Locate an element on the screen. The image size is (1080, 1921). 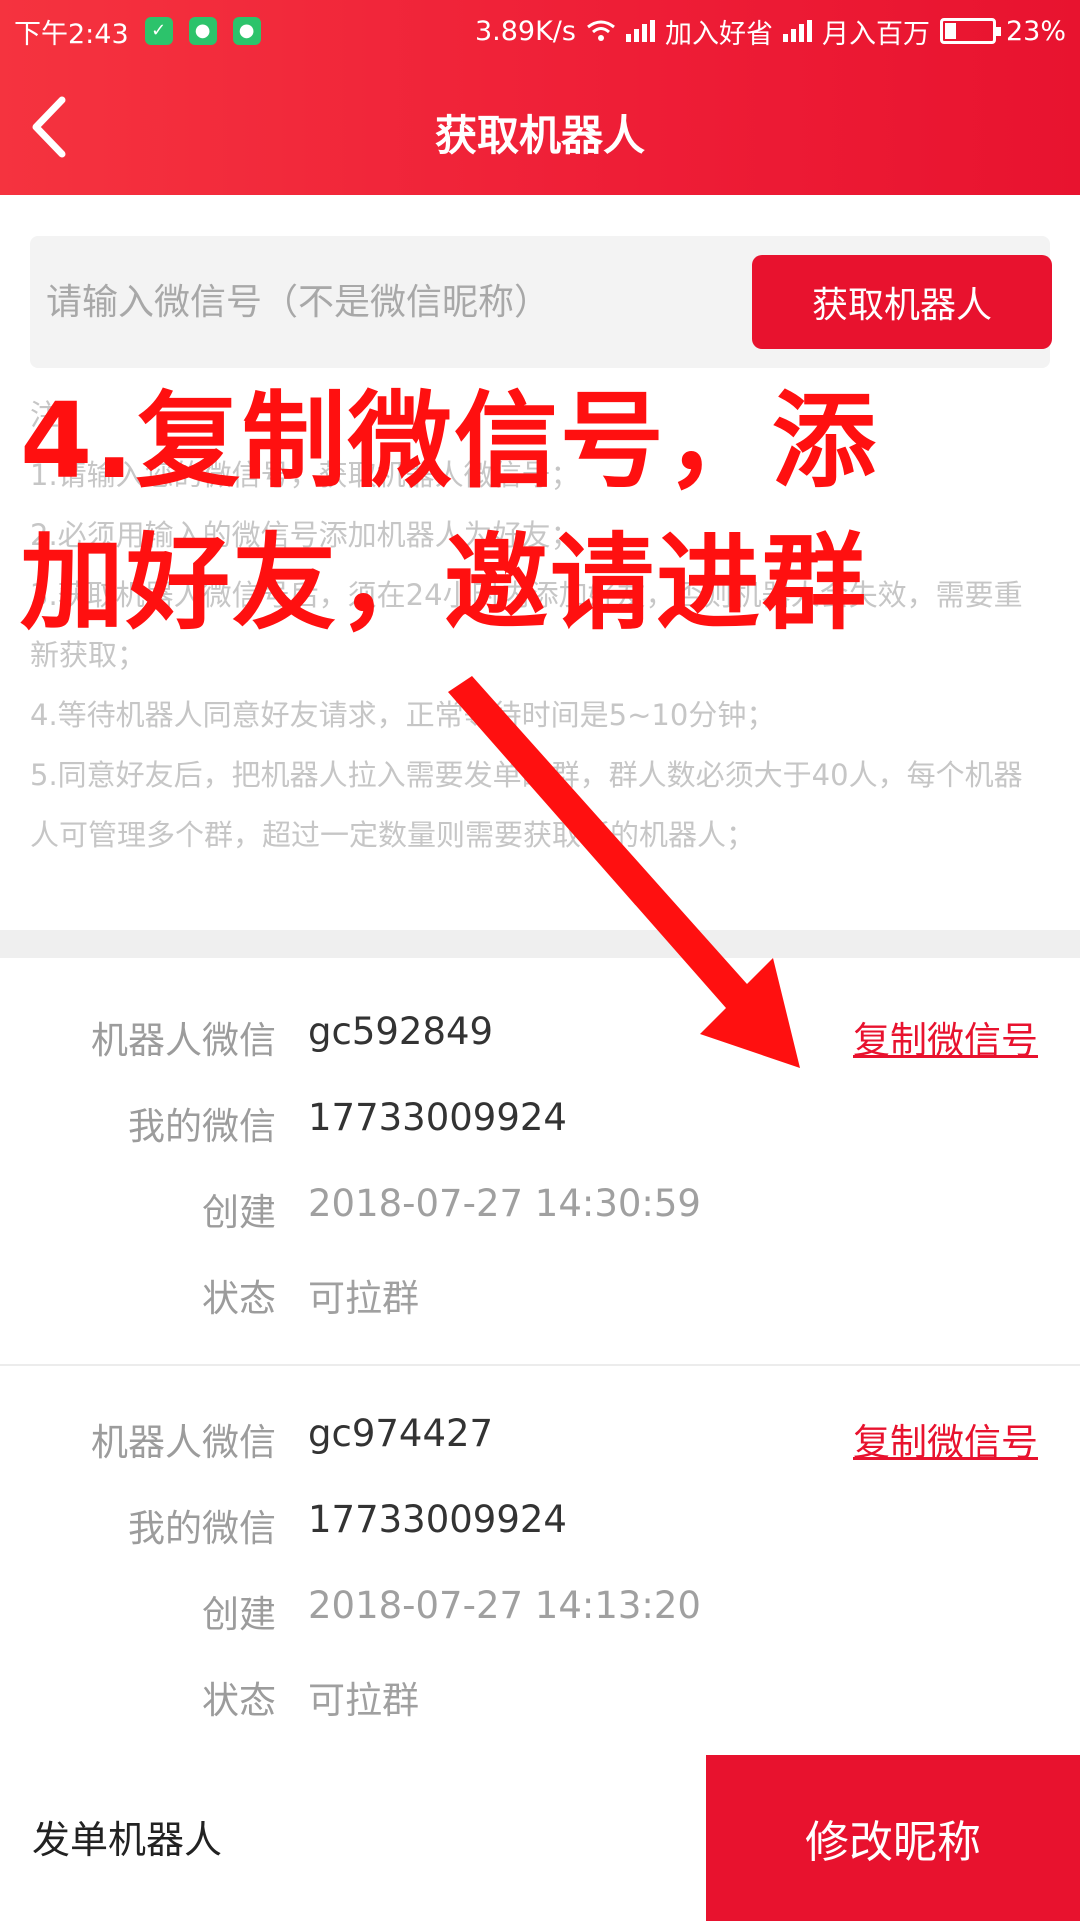
instruction-line: 4.等待机器人同意好友请求，正常等待时间是5~10分钟； is located at coordinates (403, 715).